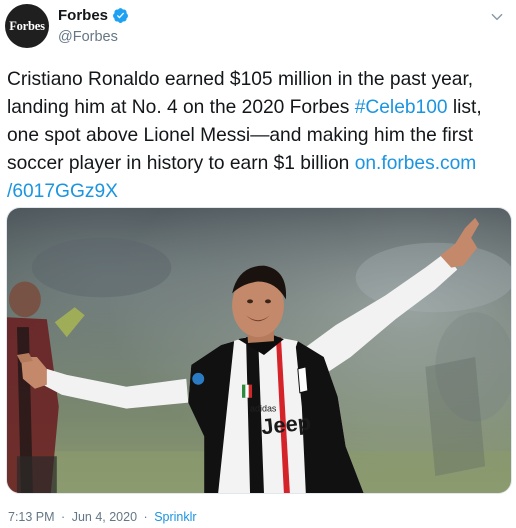 This screenshot has height=528, width=516. What do you see at coordinates (175, 517) in the screenshot?
I see `tweet-source-link: Sprinklr` at bounding box center [175, 517].